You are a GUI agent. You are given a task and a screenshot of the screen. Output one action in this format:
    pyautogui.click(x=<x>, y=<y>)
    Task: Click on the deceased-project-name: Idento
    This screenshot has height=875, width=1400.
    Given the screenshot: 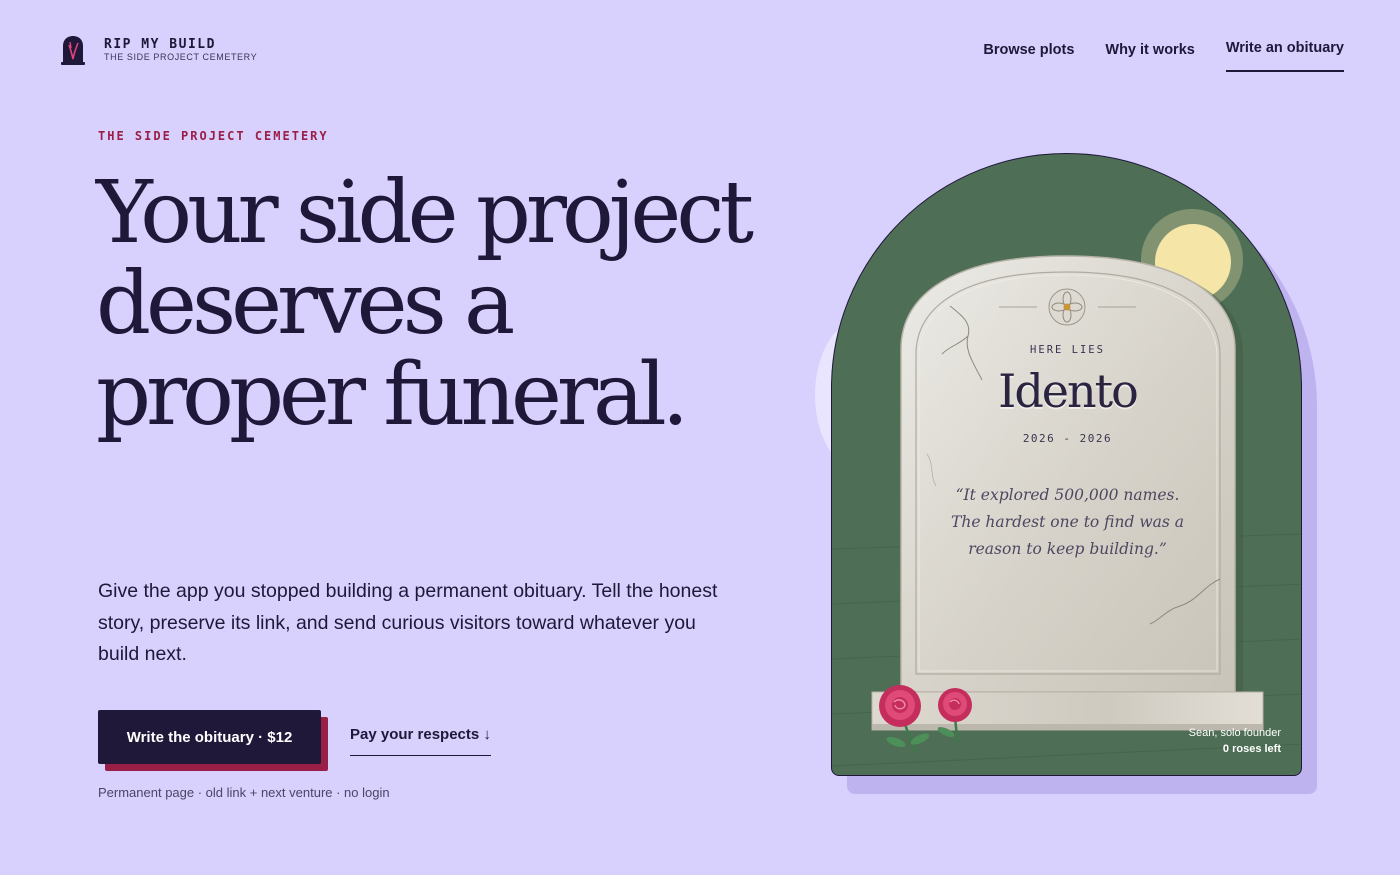 What is the action you would take?
    pyautogui.click(x=1068, y=391)
    